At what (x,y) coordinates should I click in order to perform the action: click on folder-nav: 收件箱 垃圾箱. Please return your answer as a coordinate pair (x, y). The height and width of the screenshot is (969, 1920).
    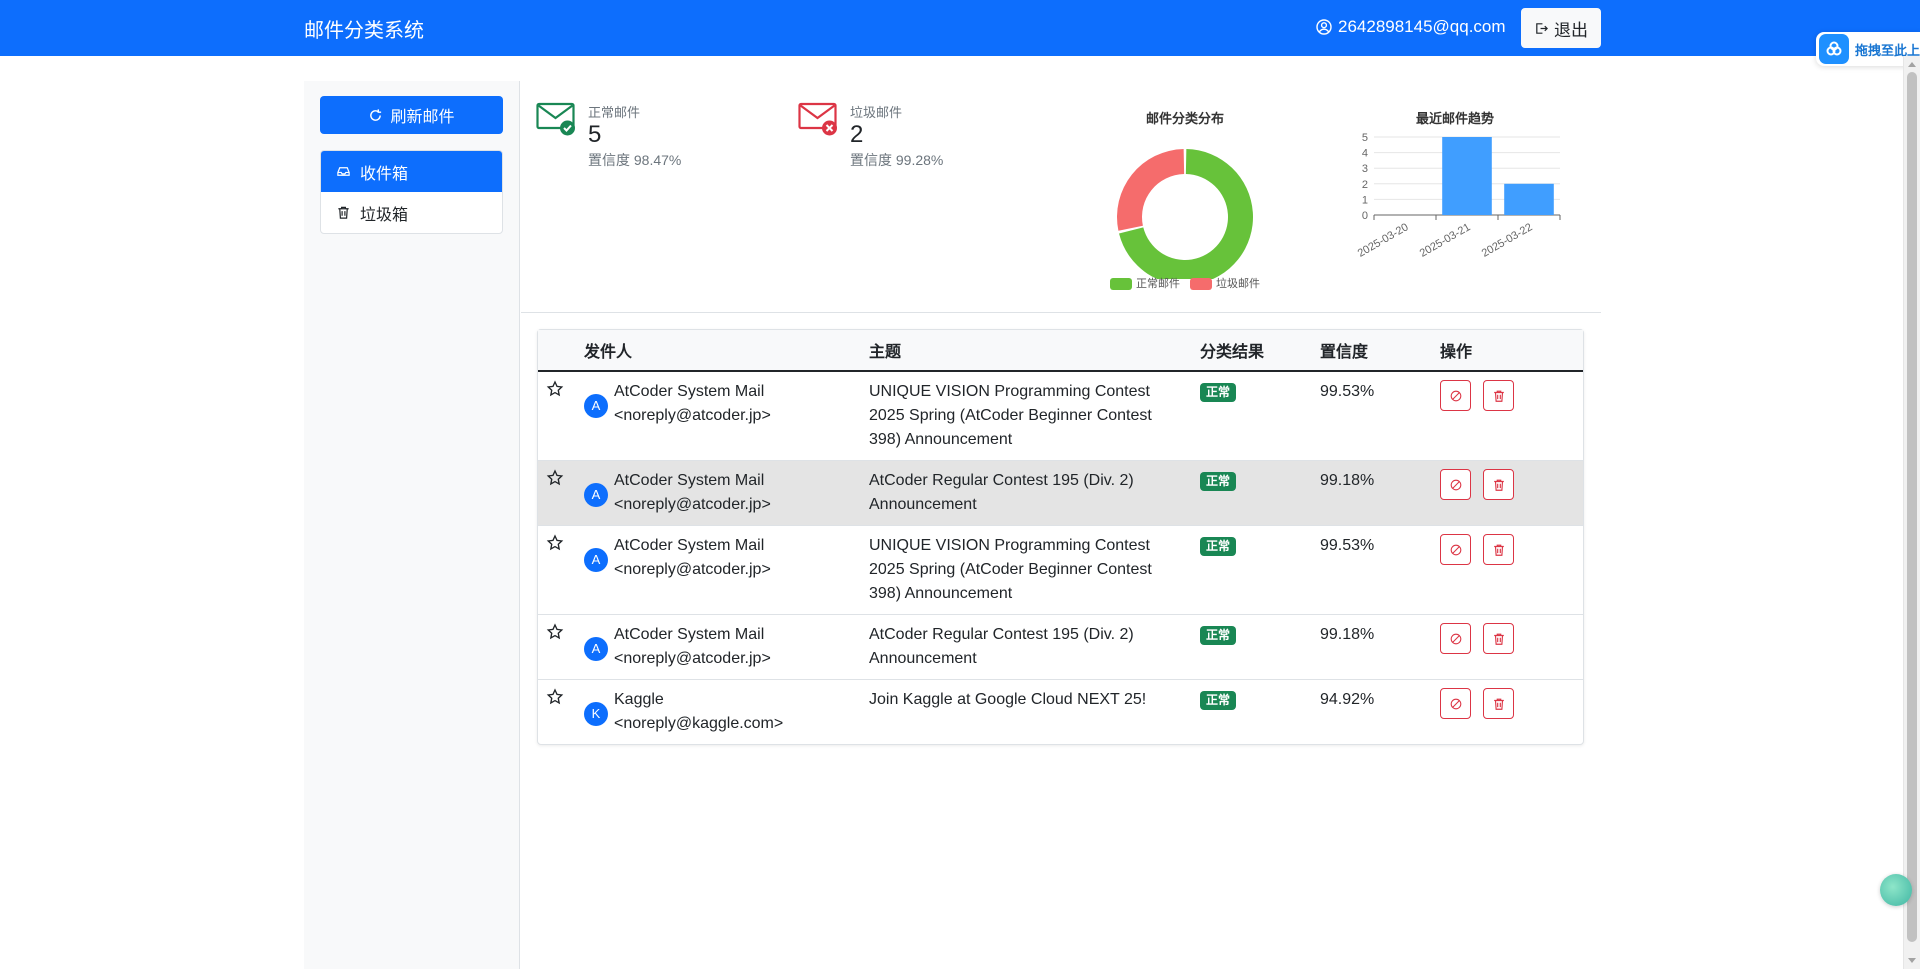
    Looking at the image, I should click on (411, 192).